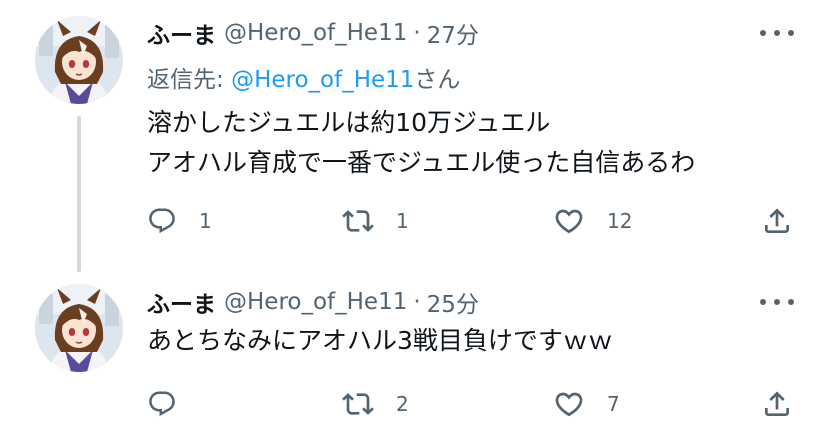 This screenshot has width=828, height=426. What do you see at coordinates (586, 404) in the screenshot?
I see `like-button: 7` at bounding box center [586, 404].